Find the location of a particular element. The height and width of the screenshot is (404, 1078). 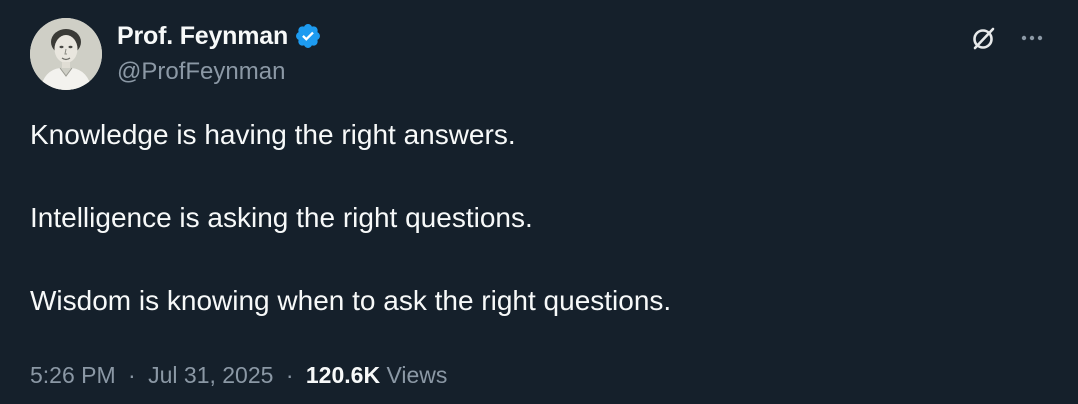

verified-badge-icon is located at coordinates (308, 36).